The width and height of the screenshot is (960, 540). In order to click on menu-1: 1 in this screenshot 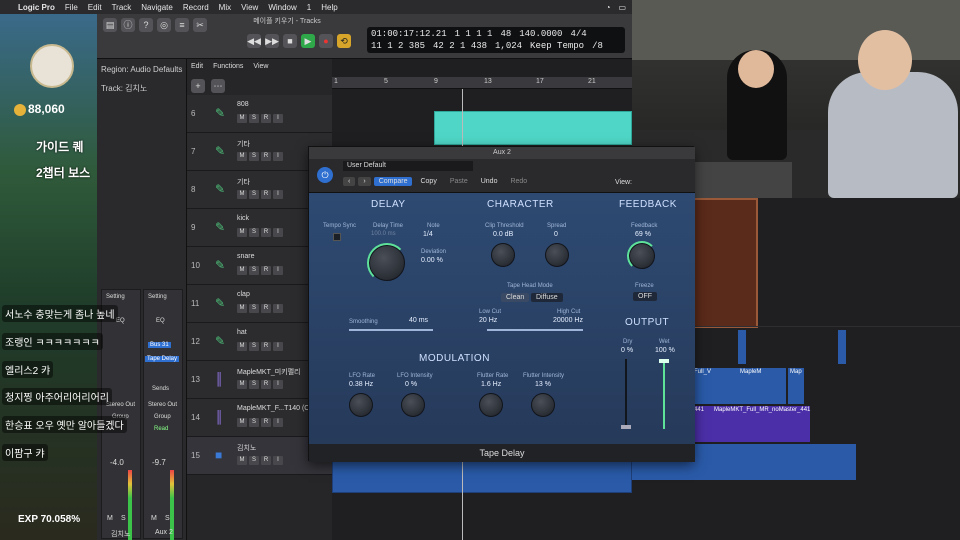, I will do `click(309, 7)`.